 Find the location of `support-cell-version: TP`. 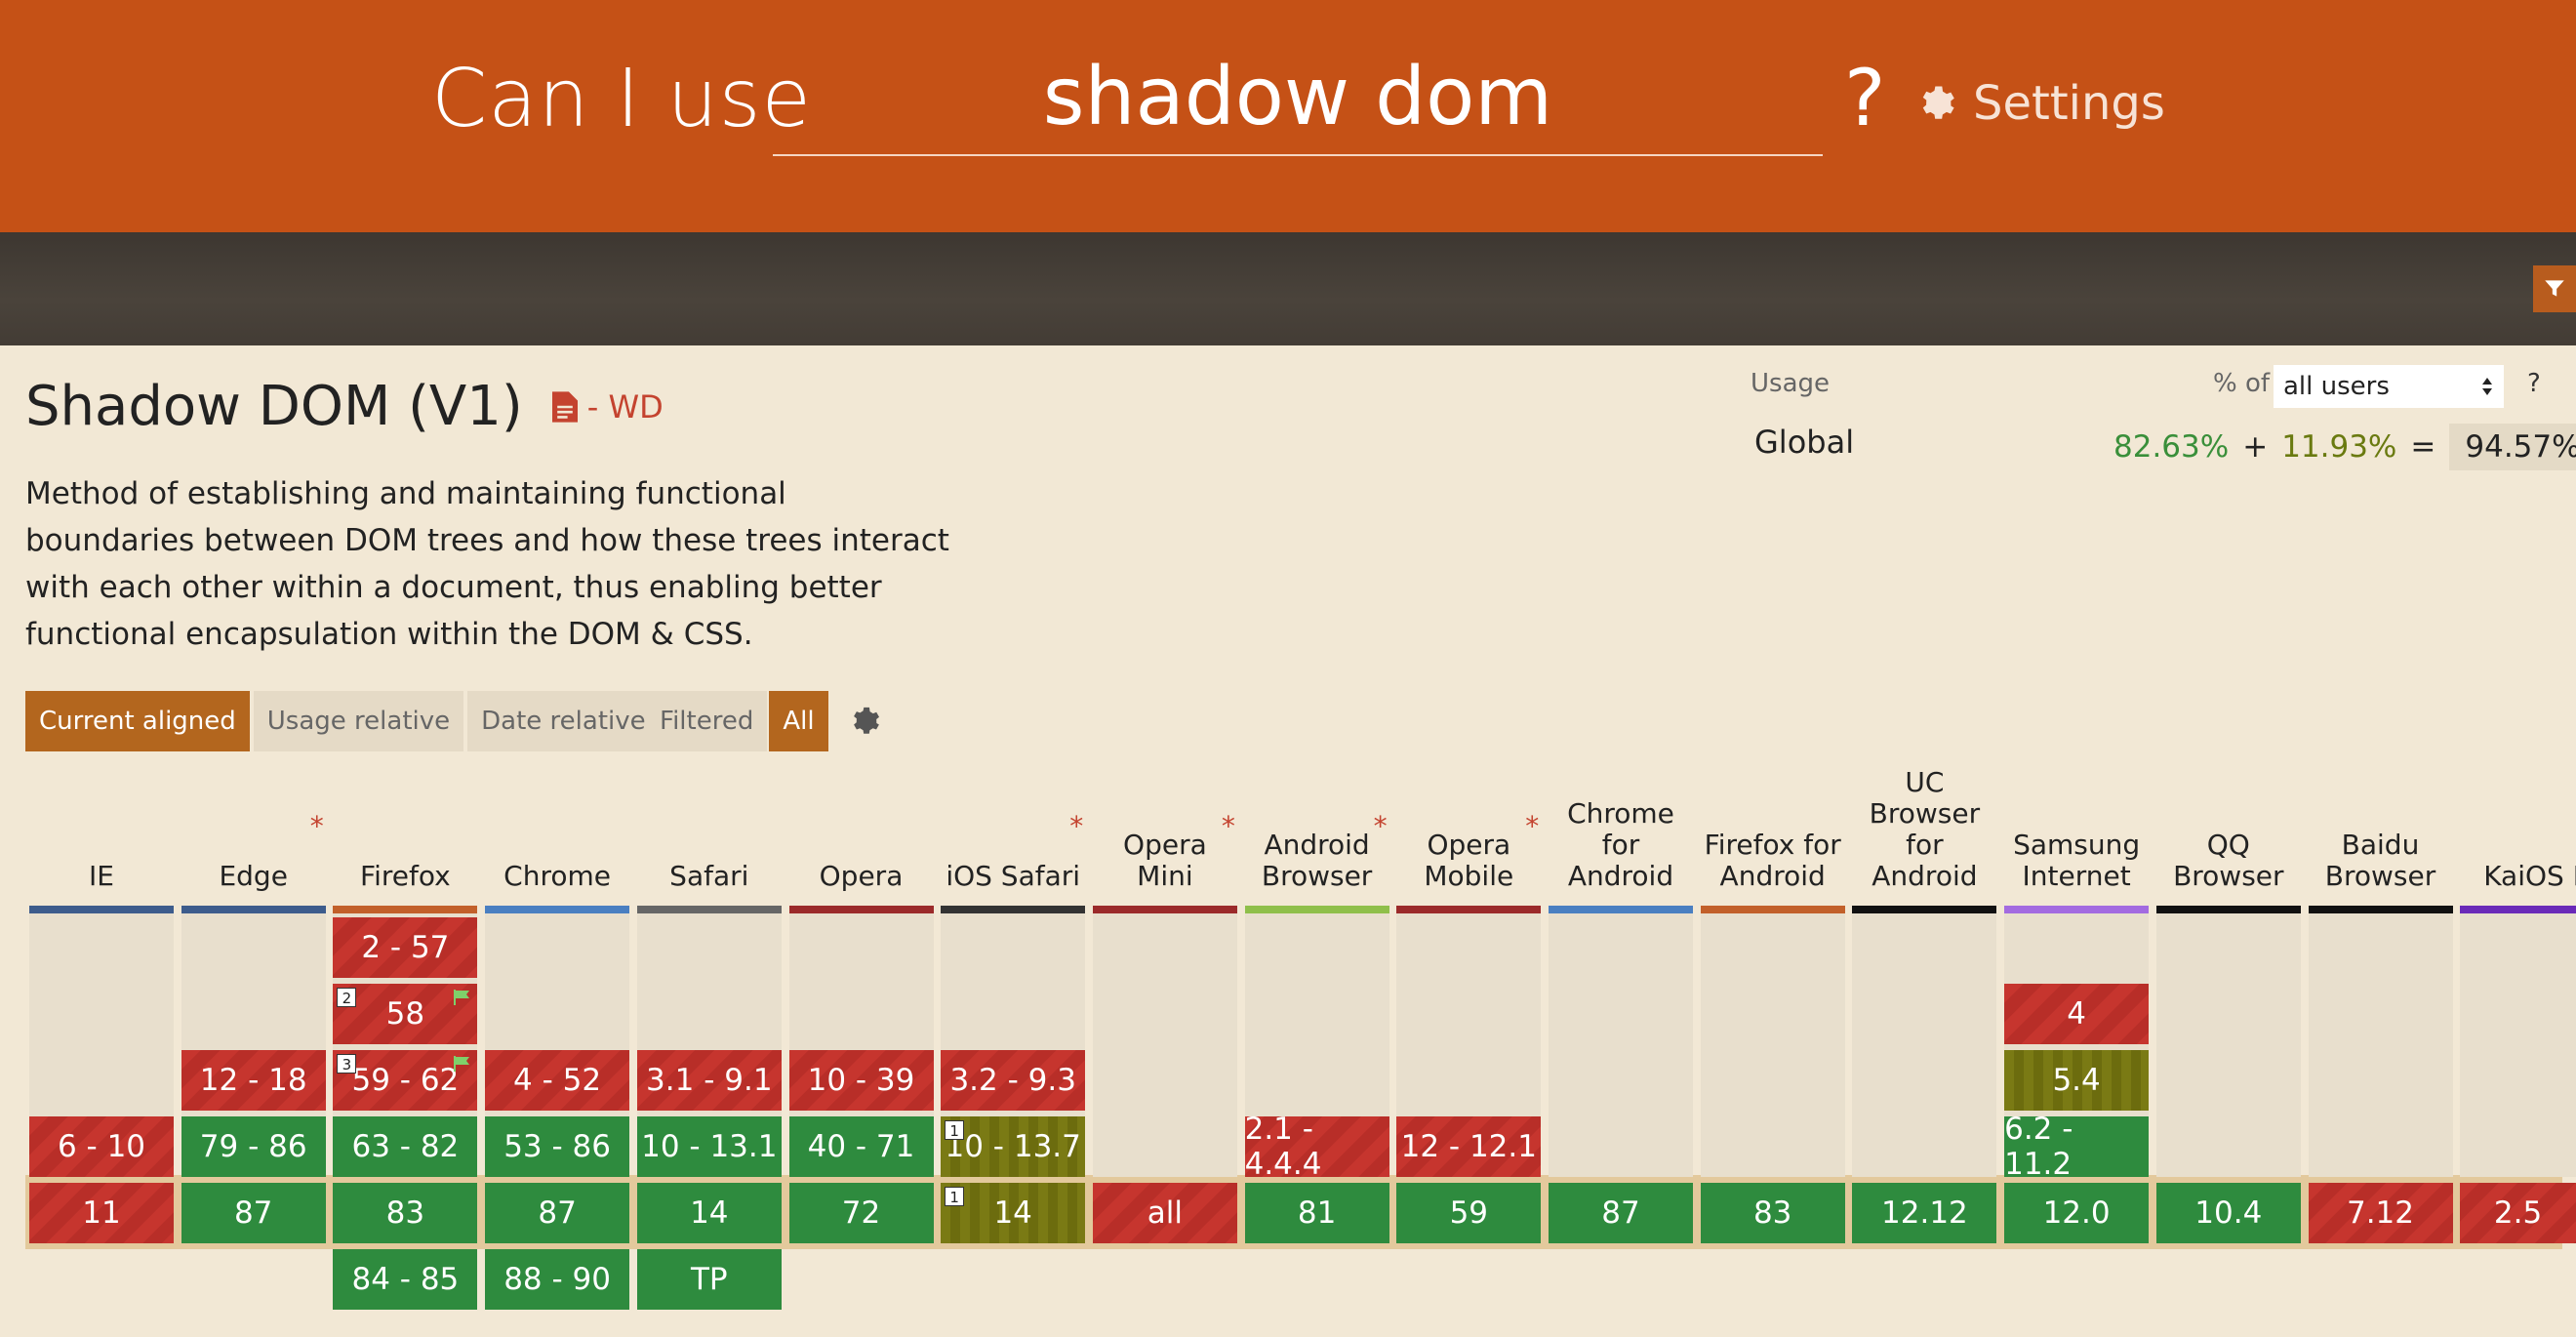

support-cell-version: TP is located at coordinates (709, 1279).